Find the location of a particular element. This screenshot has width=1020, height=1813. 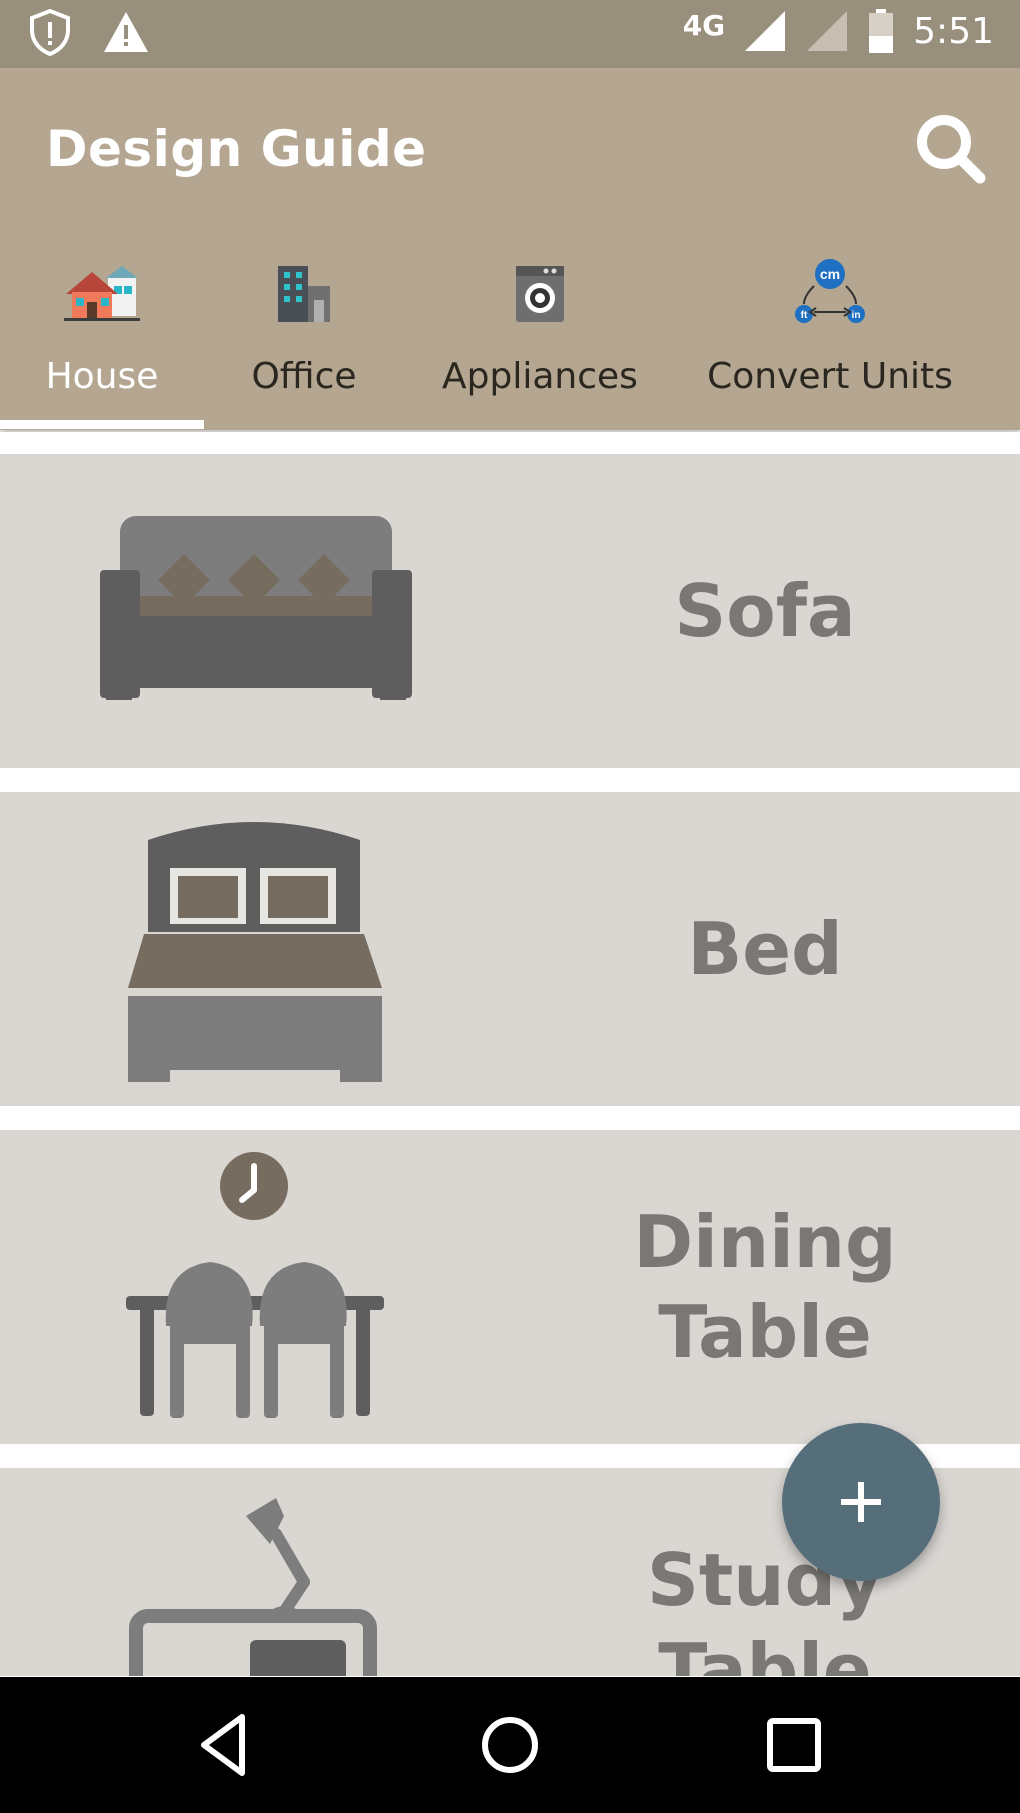

network-type: 4G is located at coordinates (704, 25).